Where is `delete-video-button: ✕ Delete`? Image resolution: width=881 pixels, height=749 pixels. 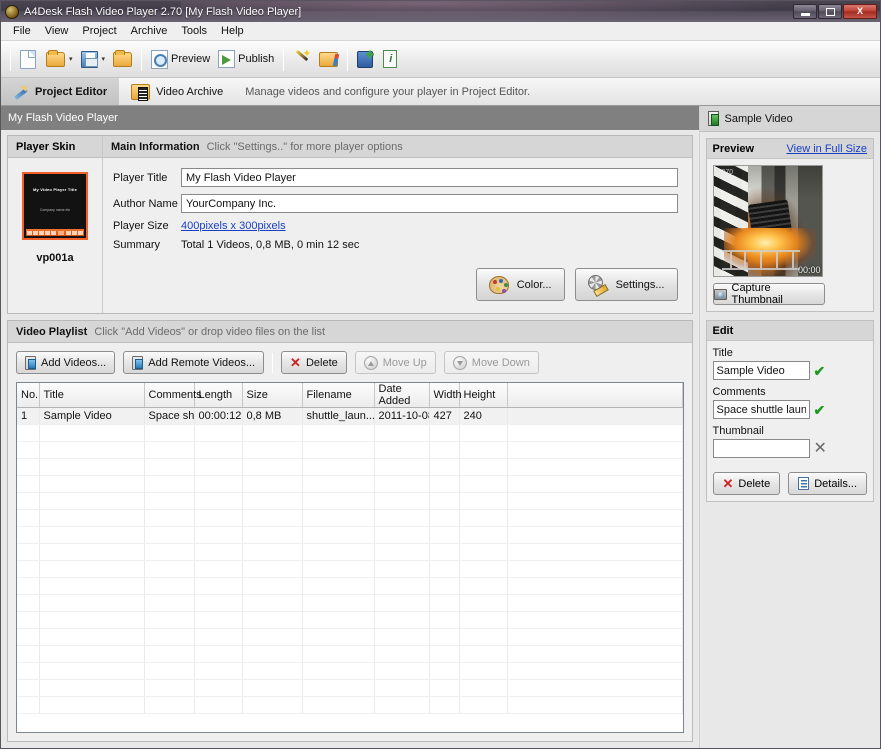
delete-video-button: ✕ Delete is located at coordinates (314, 362).